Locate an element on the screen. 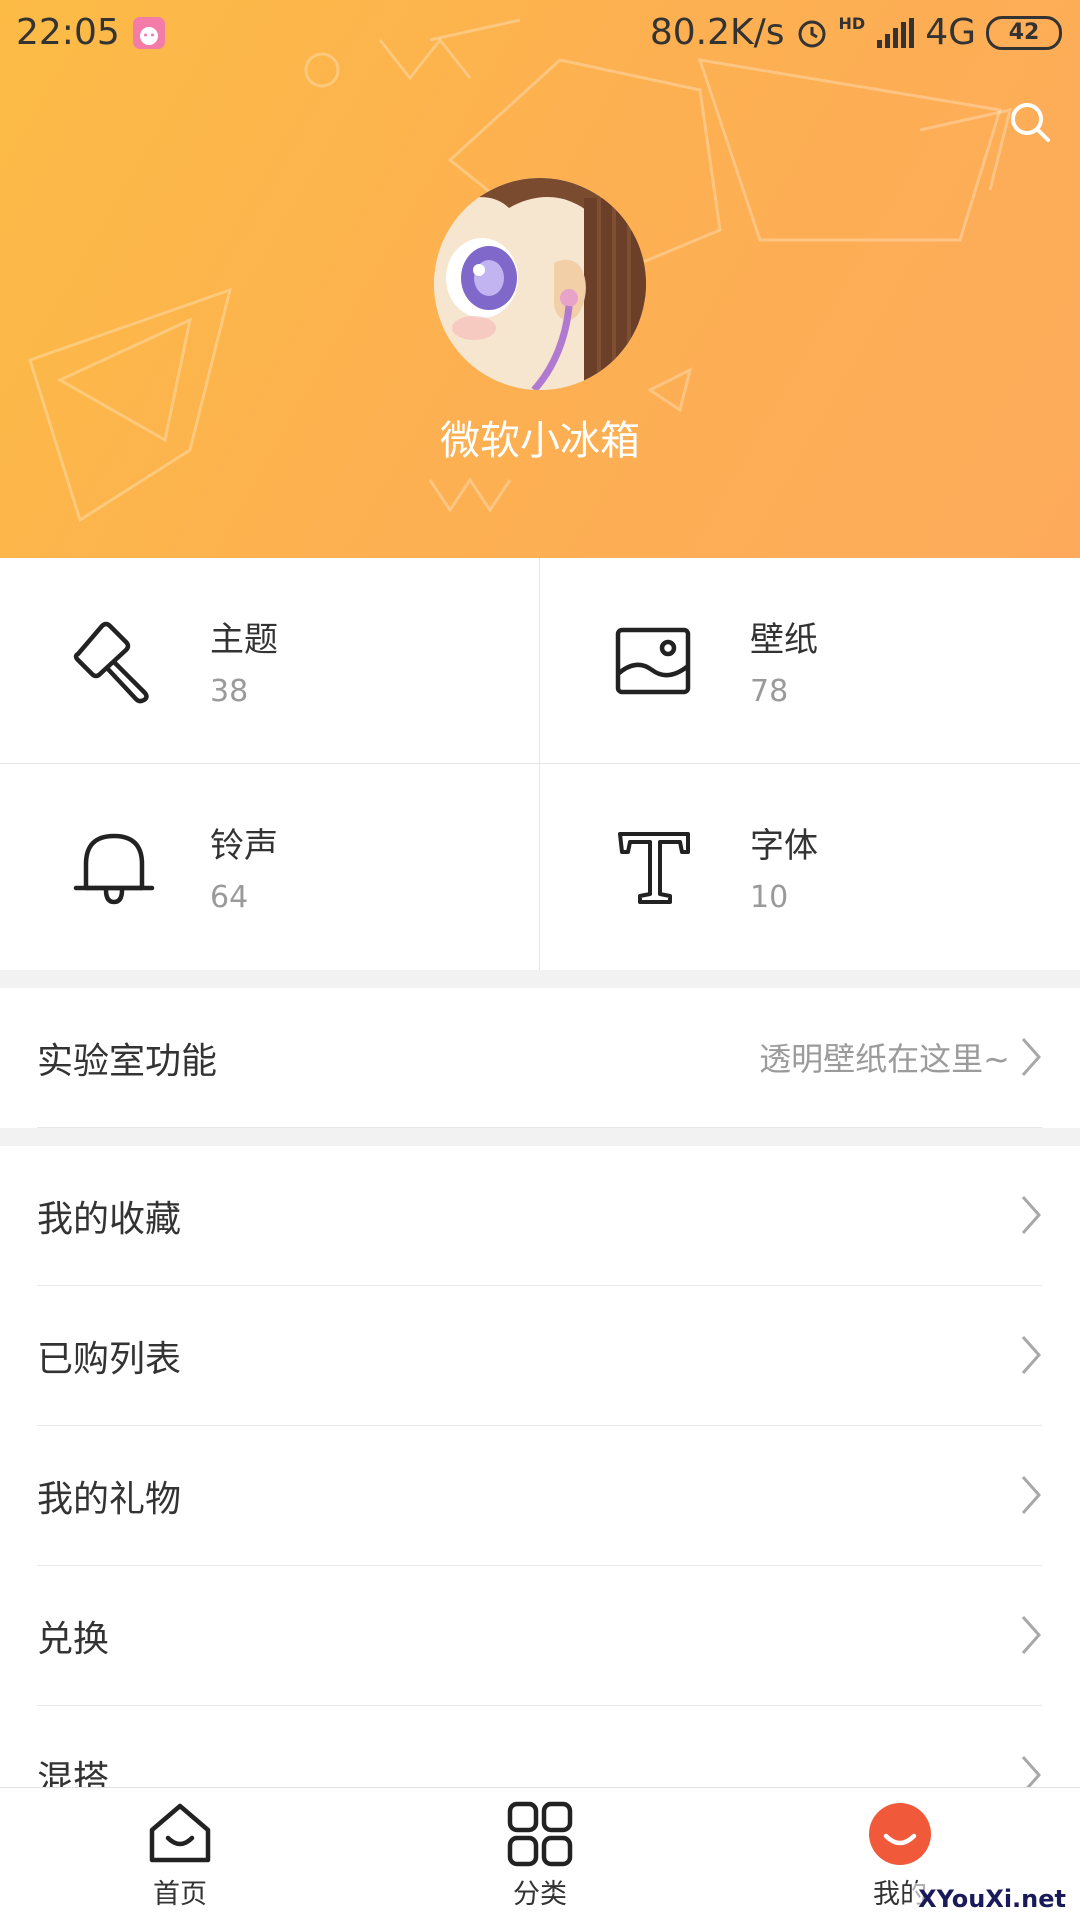  category-themes: 主题 38 is located at coordinates (269, 660).